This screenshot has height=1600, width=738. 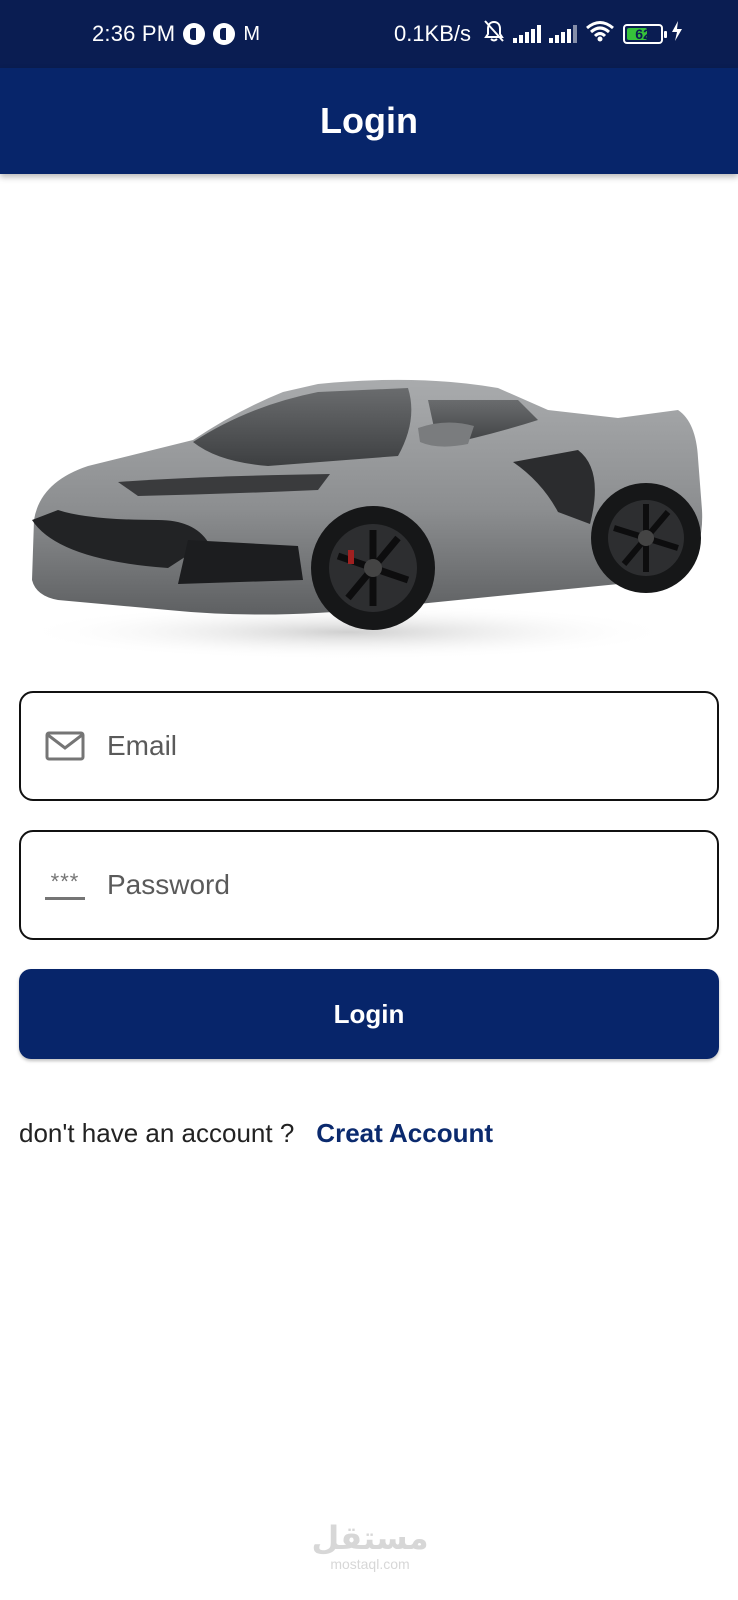 I want to click on status-right: 0.1KB/s 62, so click(x=538, y=34).